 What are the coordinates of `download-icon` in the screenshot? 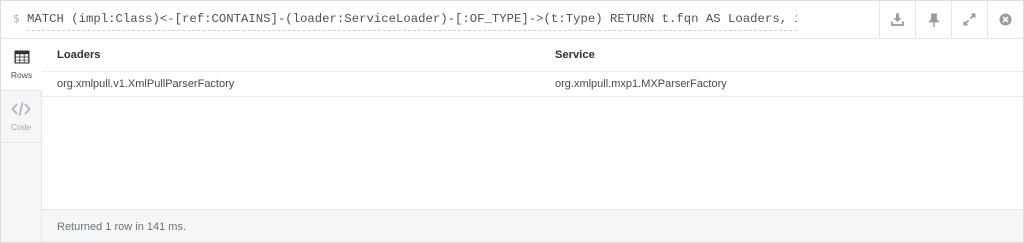 It's located at (897, 19).